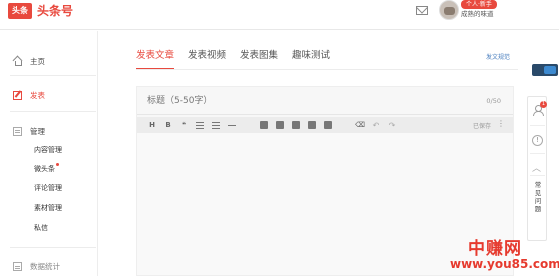  Describe the element at coordinates (152, 125) in the screenshot. I see `heading-button: H` at that location.